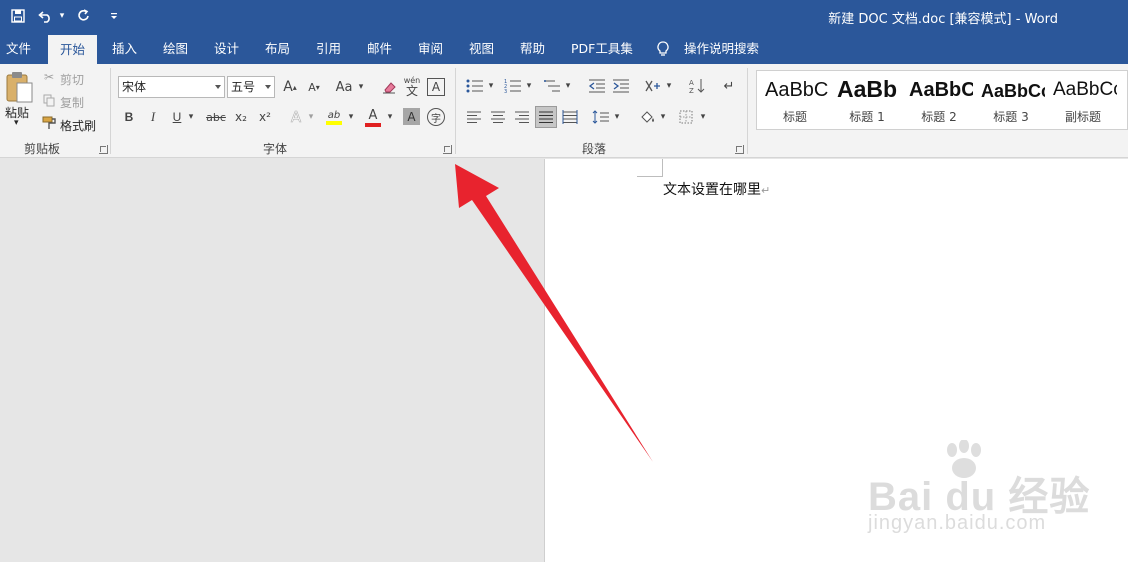  Describe the element at coordinates (72, 102) in the screenshot. I see `copy-label: 复制` at that location.